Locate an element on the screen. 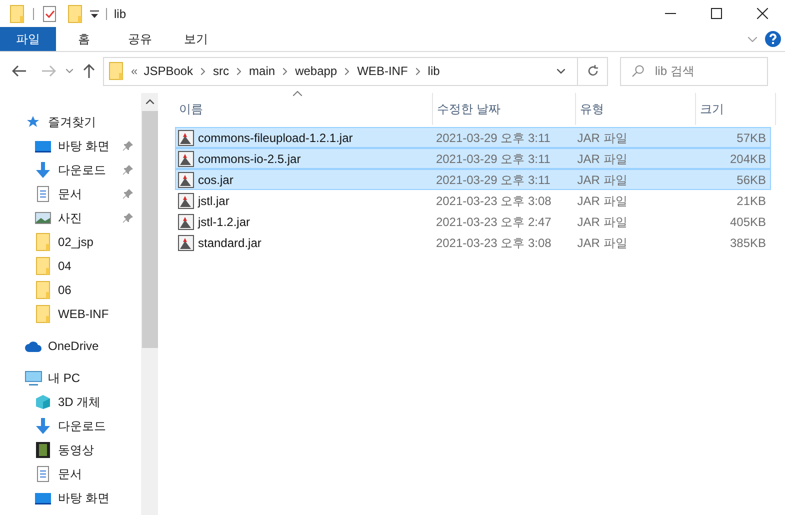 The height and width of the screenshot is (515, 785). file-row: commons-fileupload-1.2.1.jar 2021-03-29 오후 3:11 JAR 파일 57KB is located at coordinates (473, 137).